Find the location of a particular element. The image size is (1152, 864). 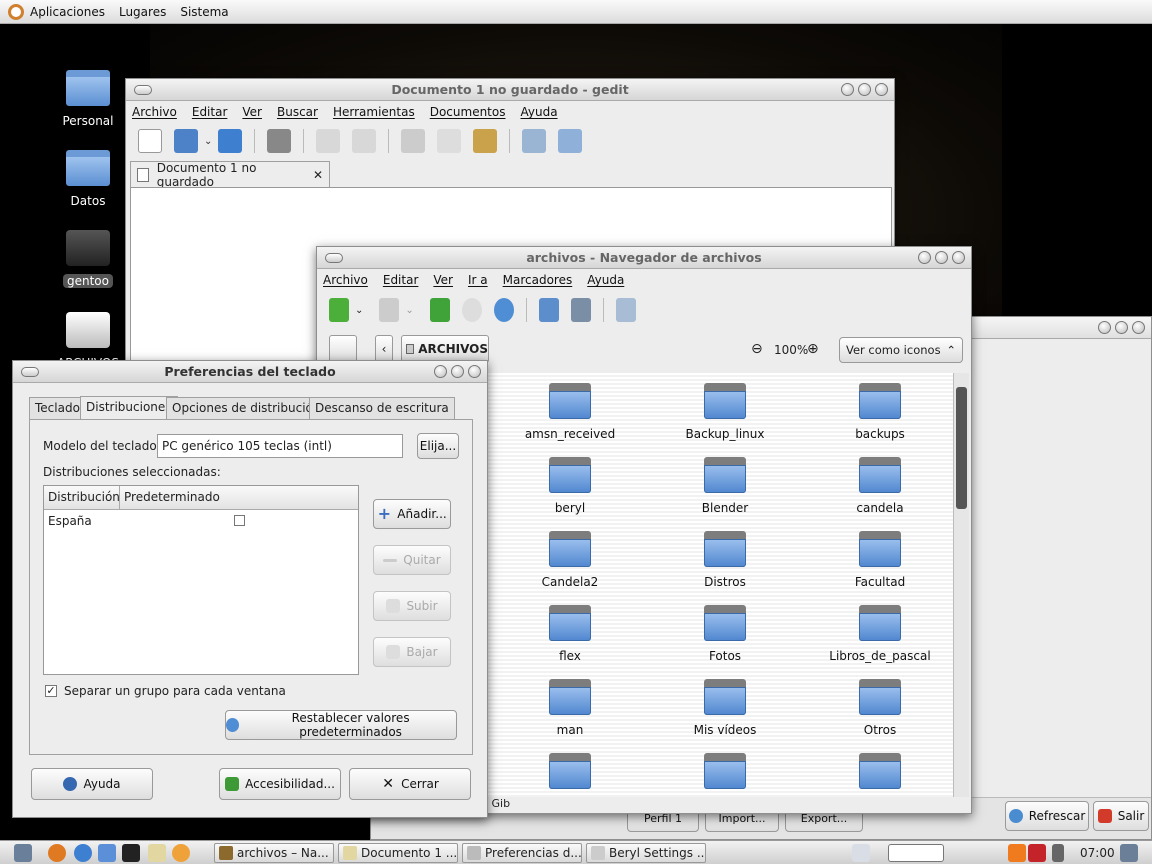

firefox-icon is located at coordinates (57, 853).